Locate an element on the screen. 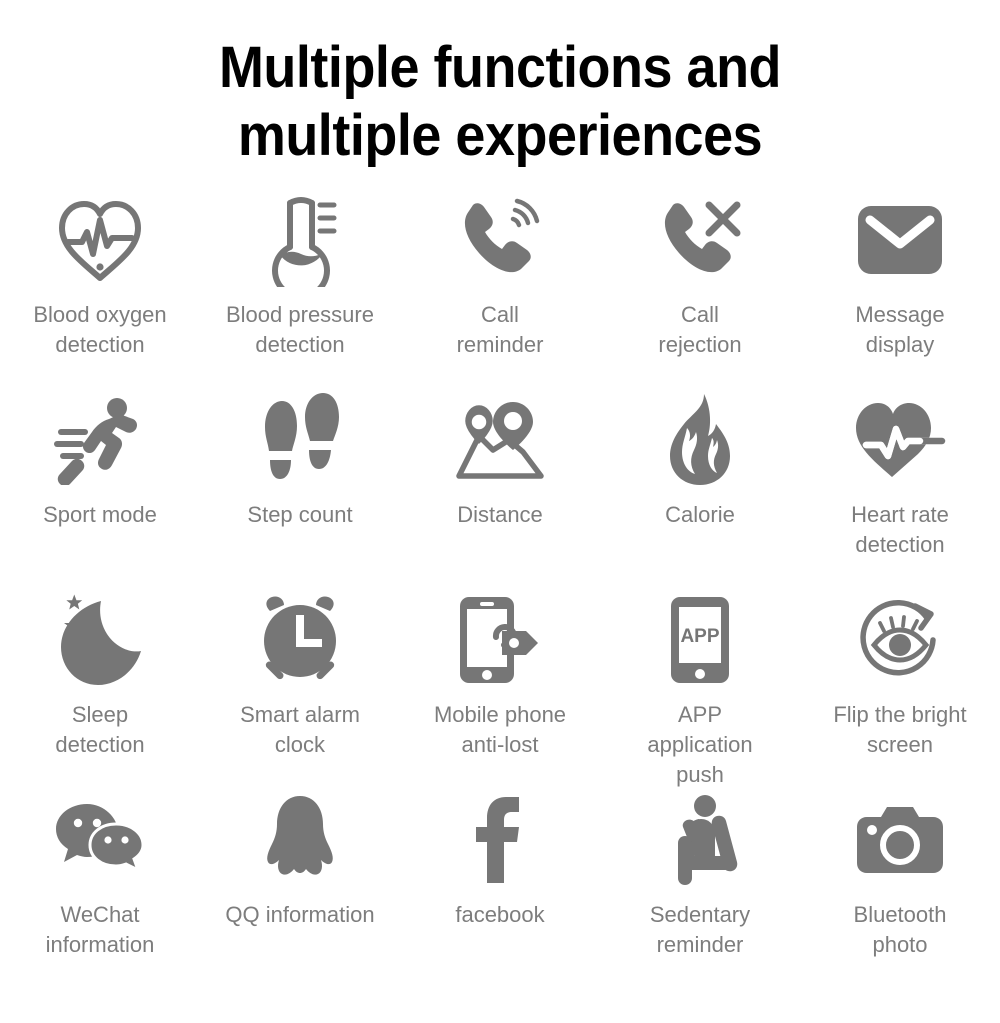 Image resolution: width=1000 pixels, height=1023 pixels. running-person-icon is located at coordinates (100, 440).